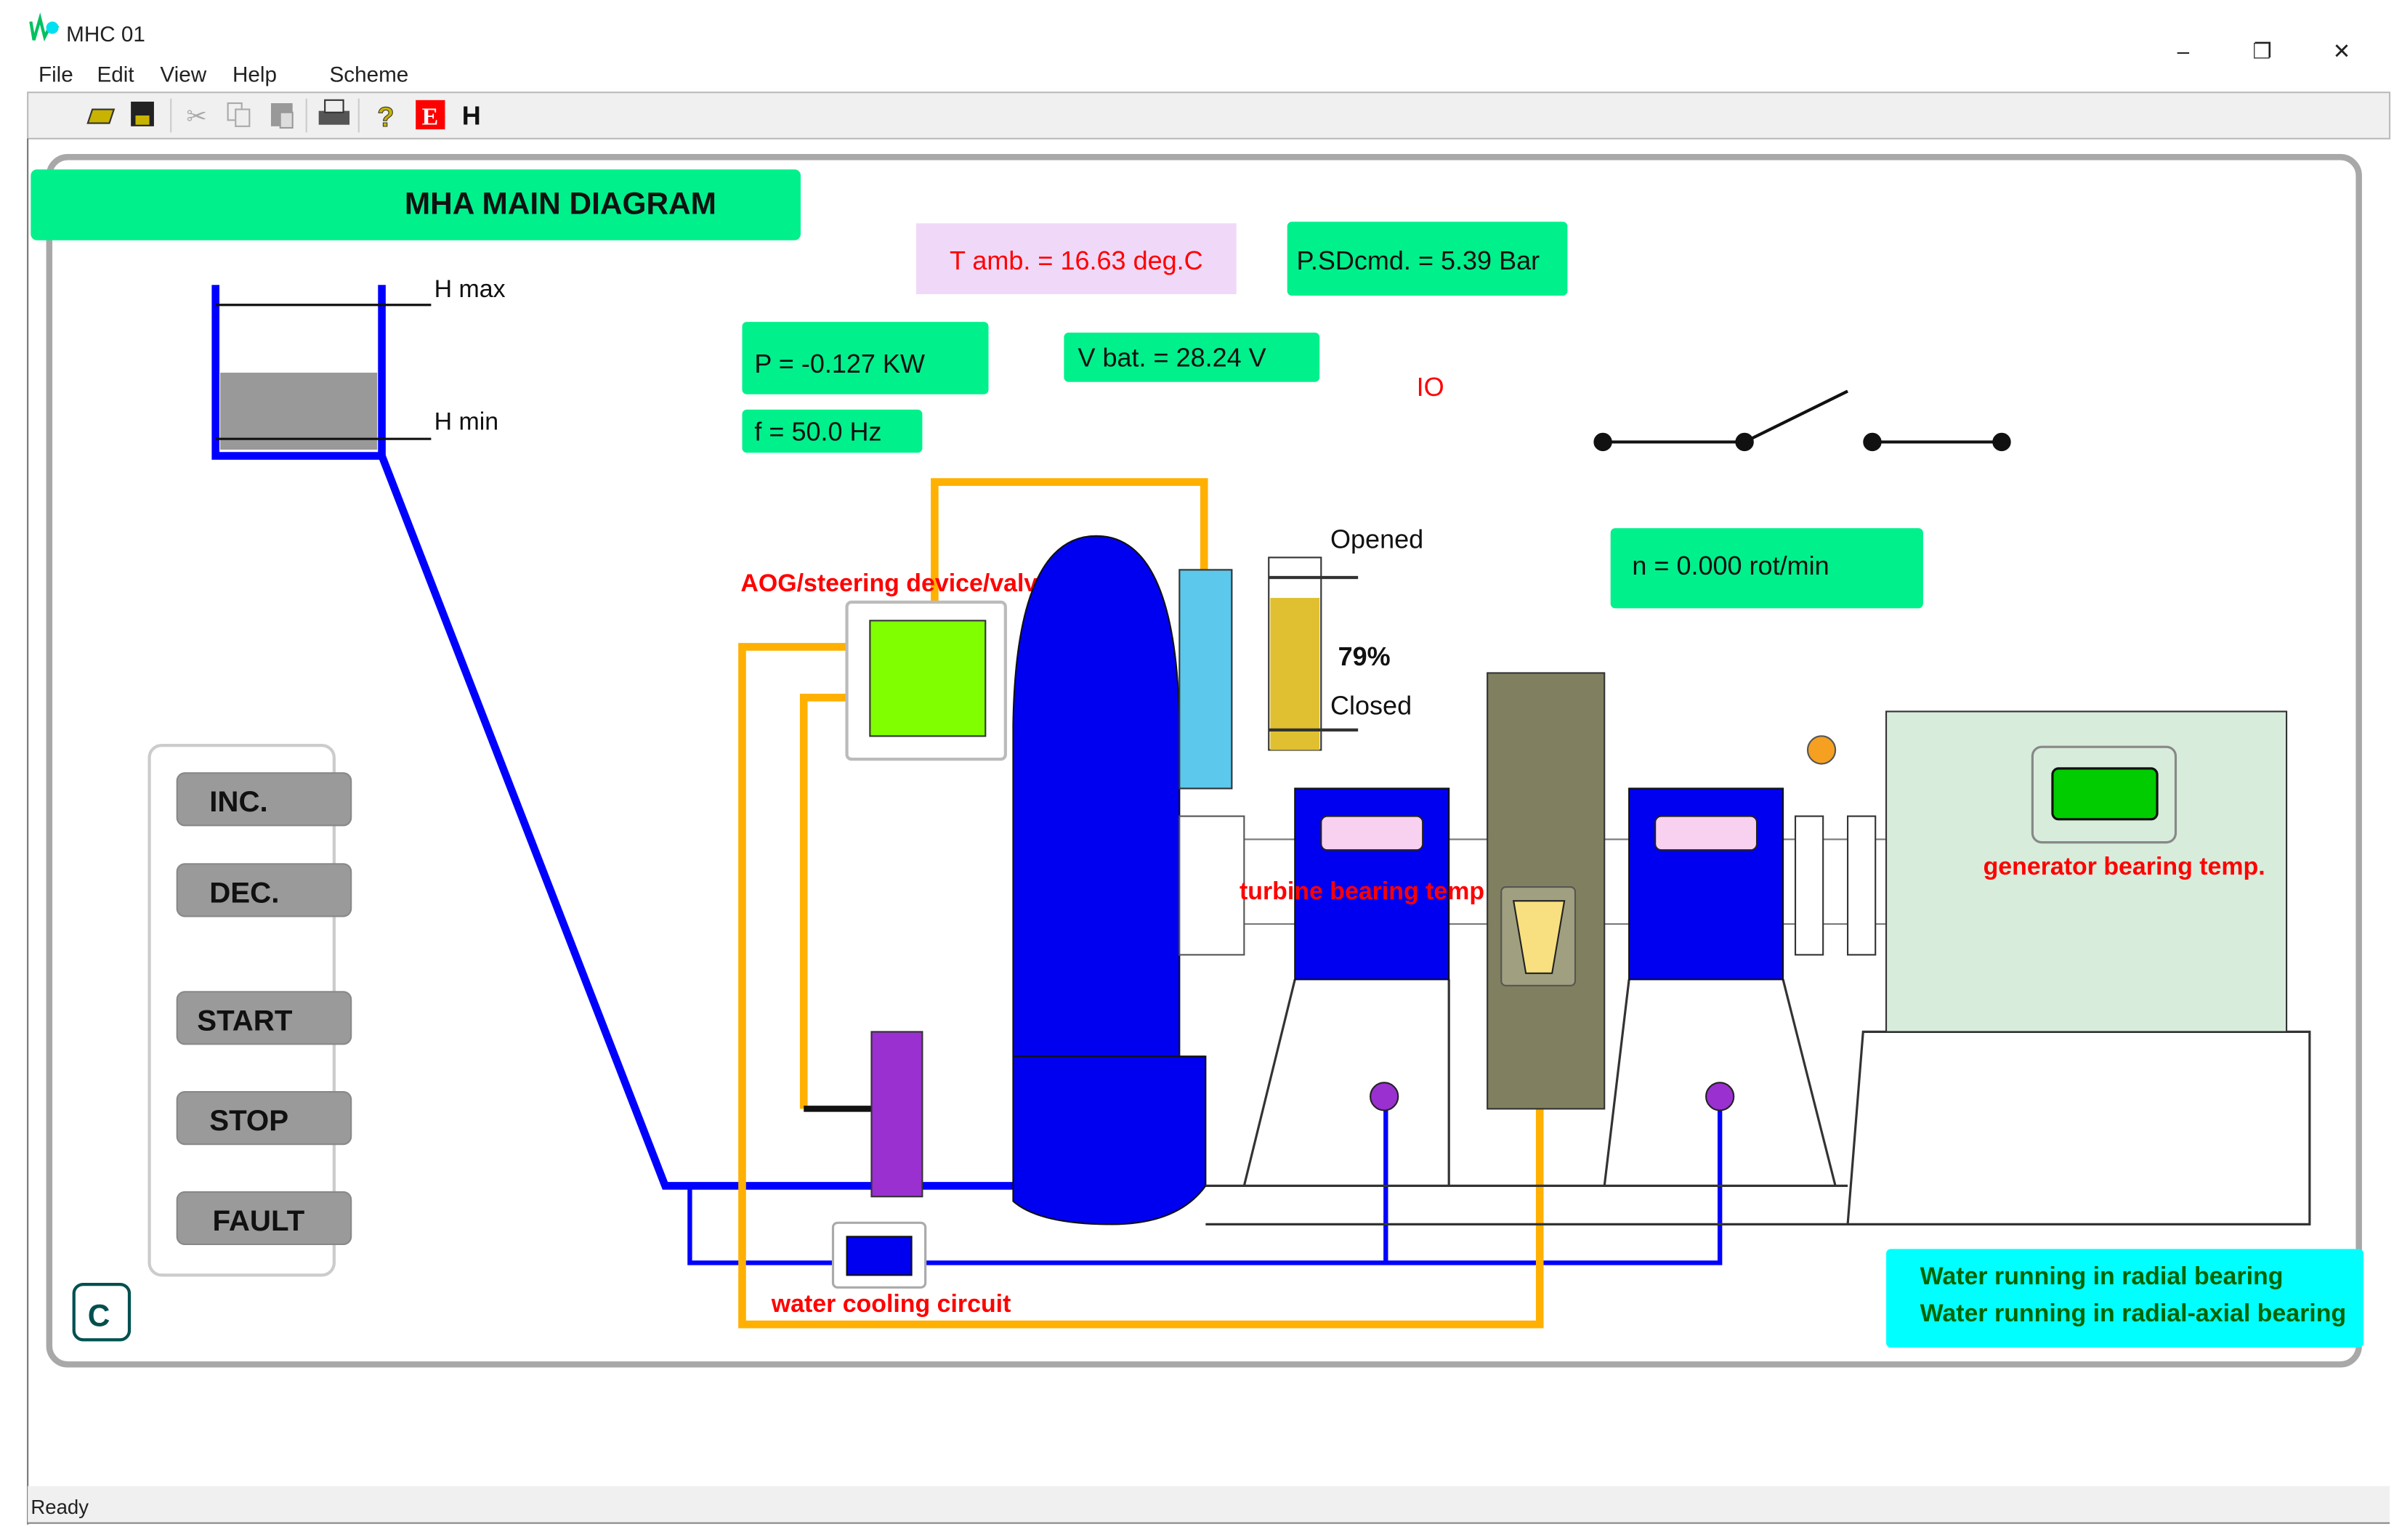  Describe the element at coordinates (45, 26) in the screenshot. I see `app-logo-icon` at that location.